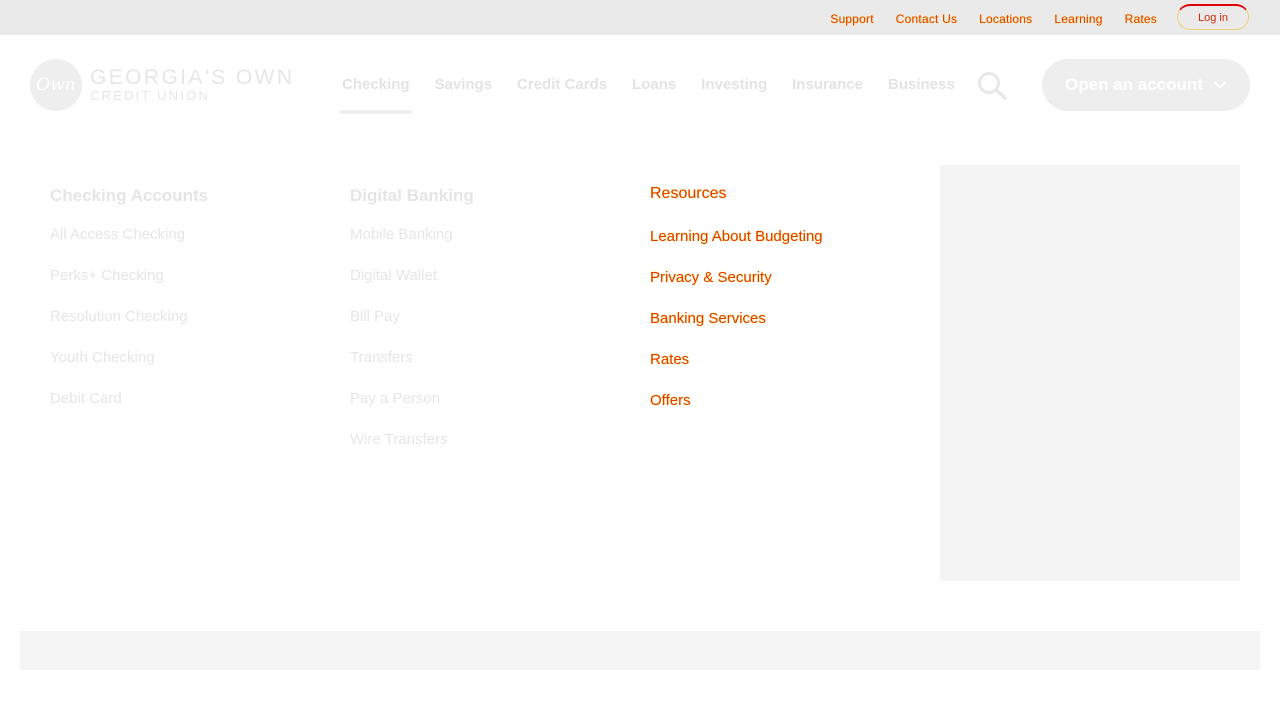 Image resolution: width=1280 pixels, height=720 pixels. Describe the element at coordinates (734, 85) in the screenshot. I see `nav-item-investing: Investing` at that location.